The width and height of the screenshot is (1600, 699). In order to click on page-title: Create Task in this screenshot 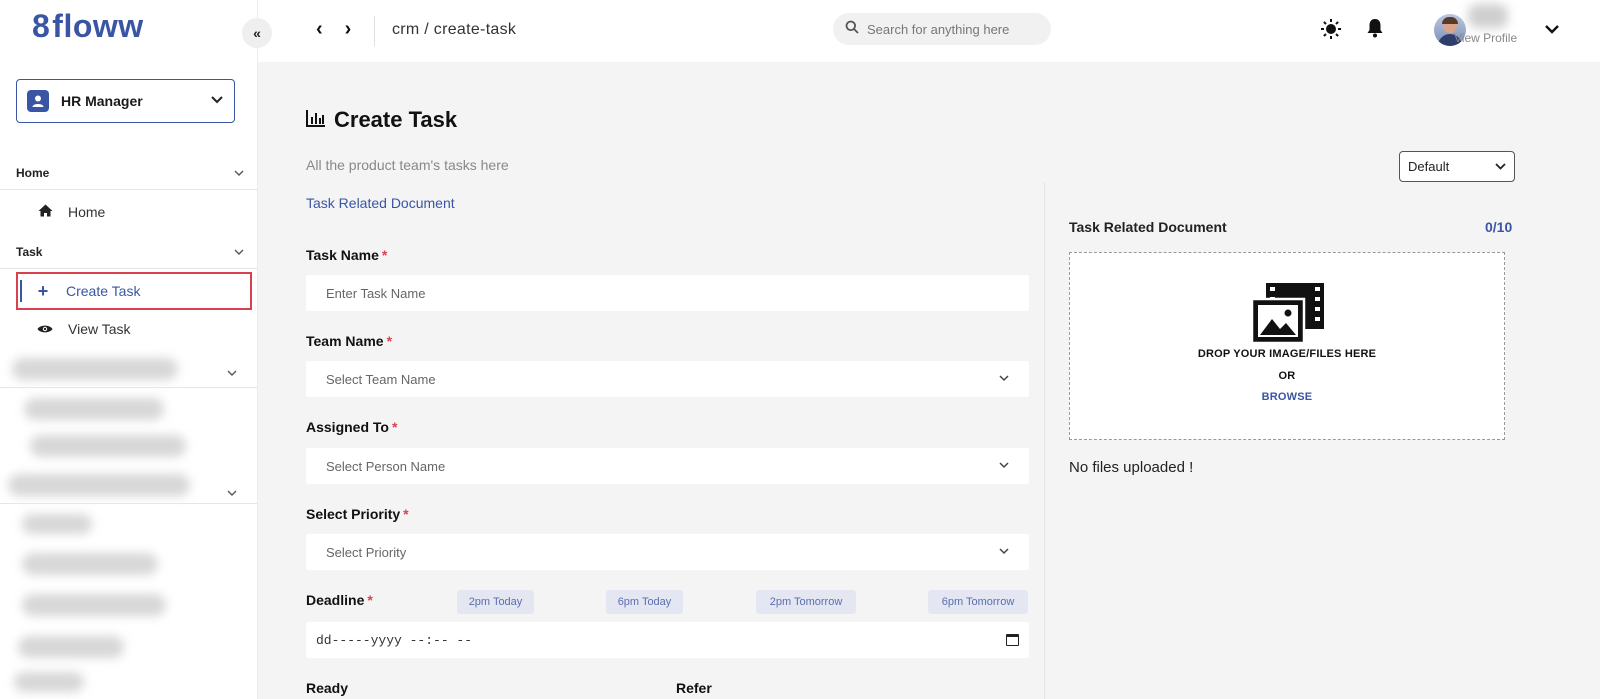, I will do `click(381, 120)`.